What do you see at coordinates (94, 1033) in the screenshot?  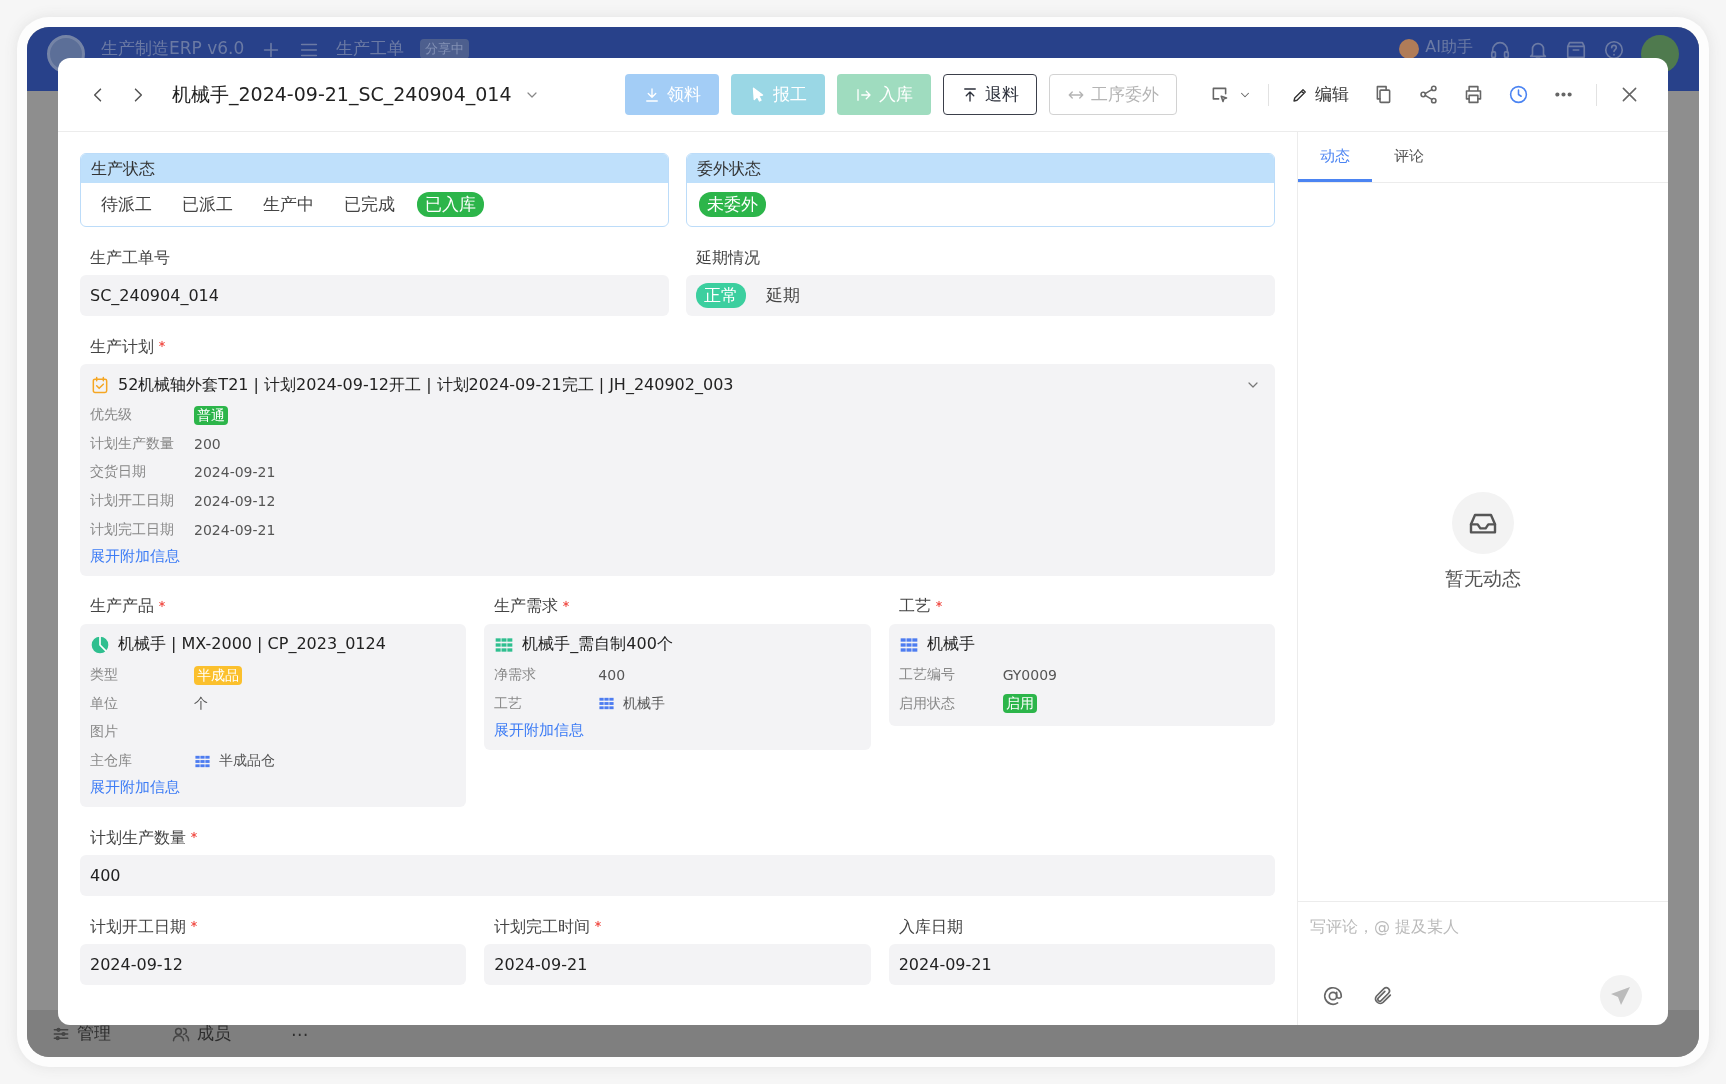 I see `bottom-tab: 管理` at bounding box center [94, 1033].